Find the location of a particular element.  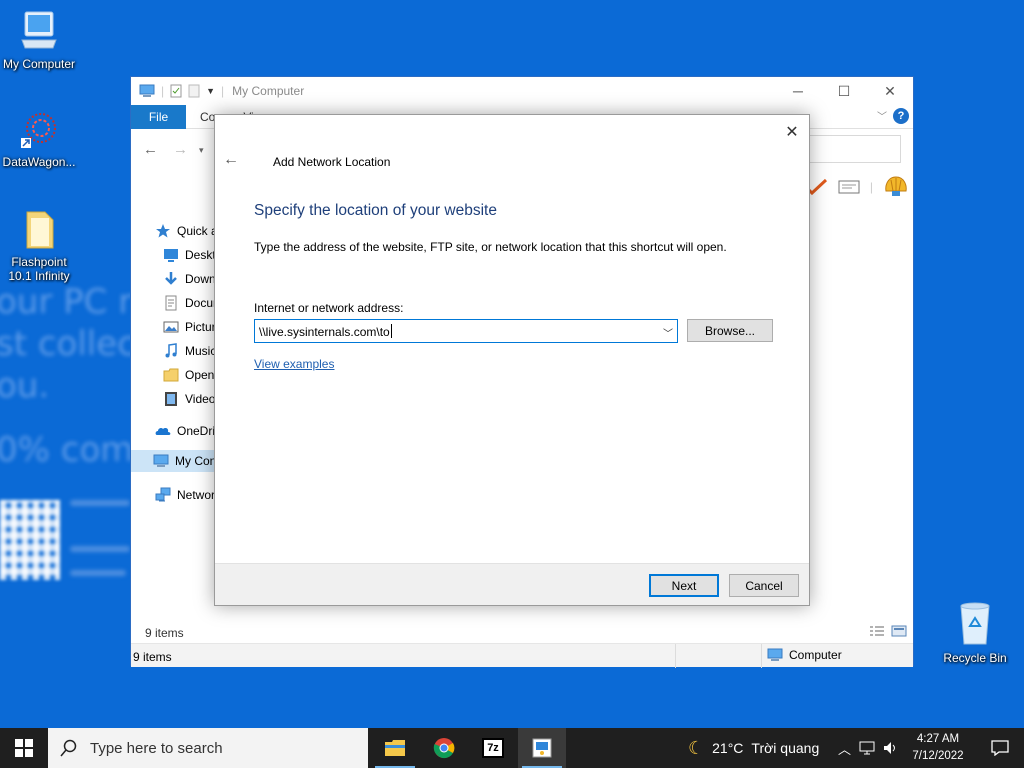

properties-icon is located at coordinates (176, 91).